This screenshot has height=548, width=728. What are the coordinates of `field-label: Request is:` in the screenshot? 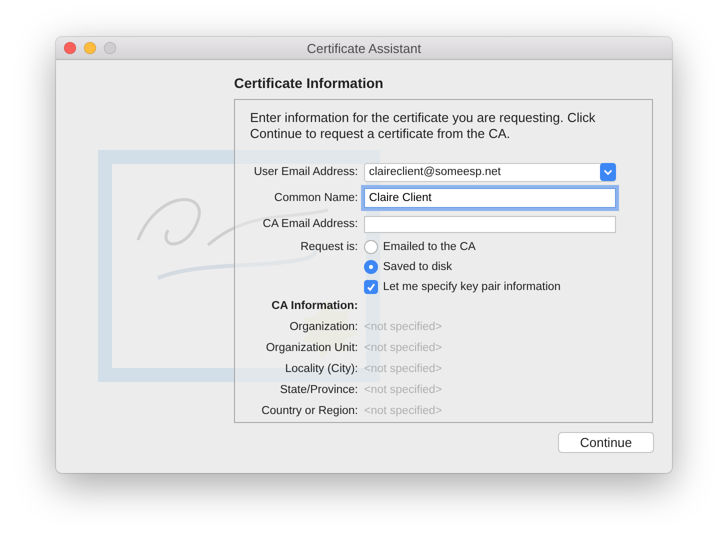 It's located at (328, 247).